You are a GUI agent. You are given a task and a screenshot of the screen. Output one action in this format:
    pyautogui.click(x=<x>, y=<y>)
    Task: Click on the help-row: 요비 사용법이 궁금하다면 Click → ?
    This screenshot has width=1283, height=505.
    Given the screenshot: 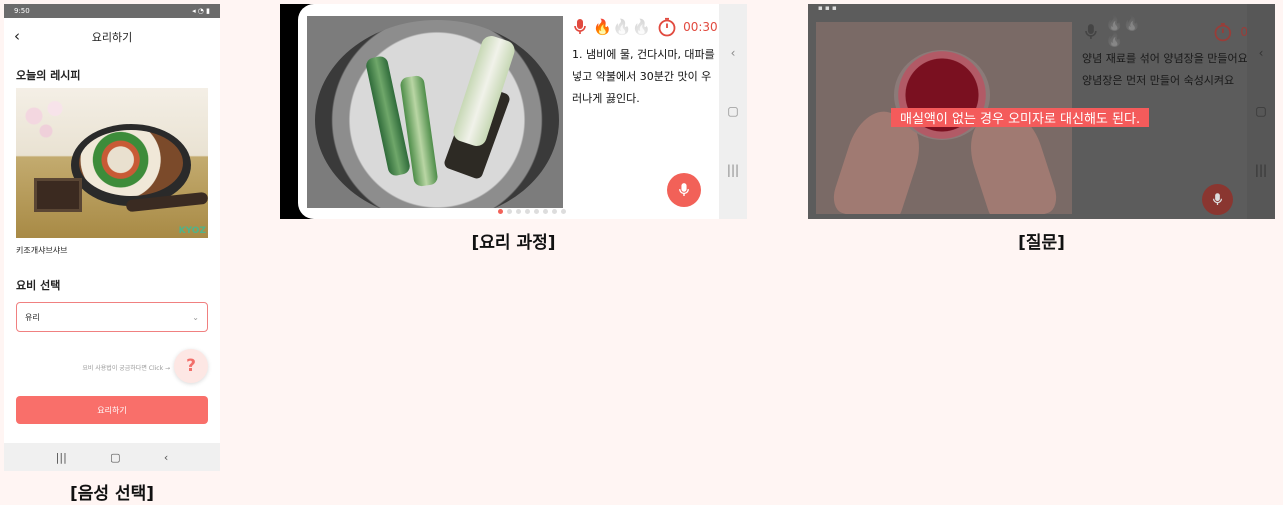 What is the action you would take?
    pyautogui.click(x=112, y=367)
    